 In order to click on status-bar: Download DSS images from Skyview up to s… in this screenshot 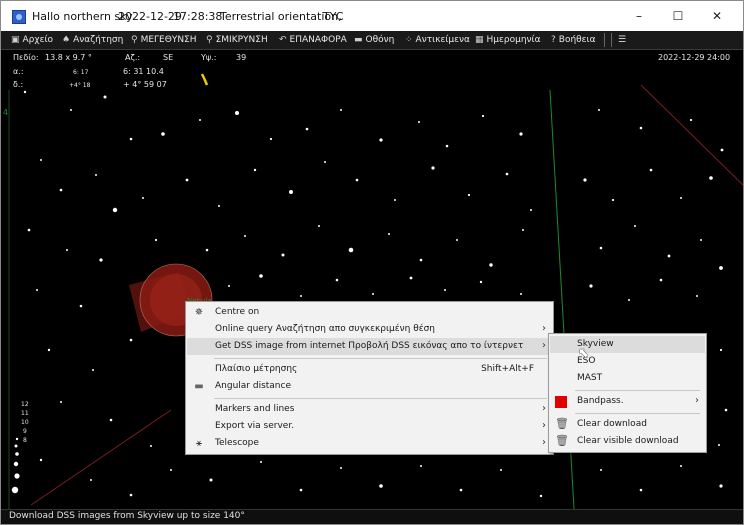, I will do `click(372, 516)`.